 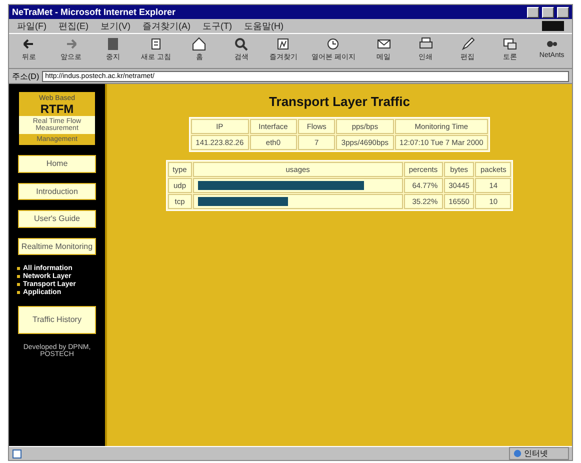 I want to click on nav-button: Traffic History, so click(x=57, y=320).